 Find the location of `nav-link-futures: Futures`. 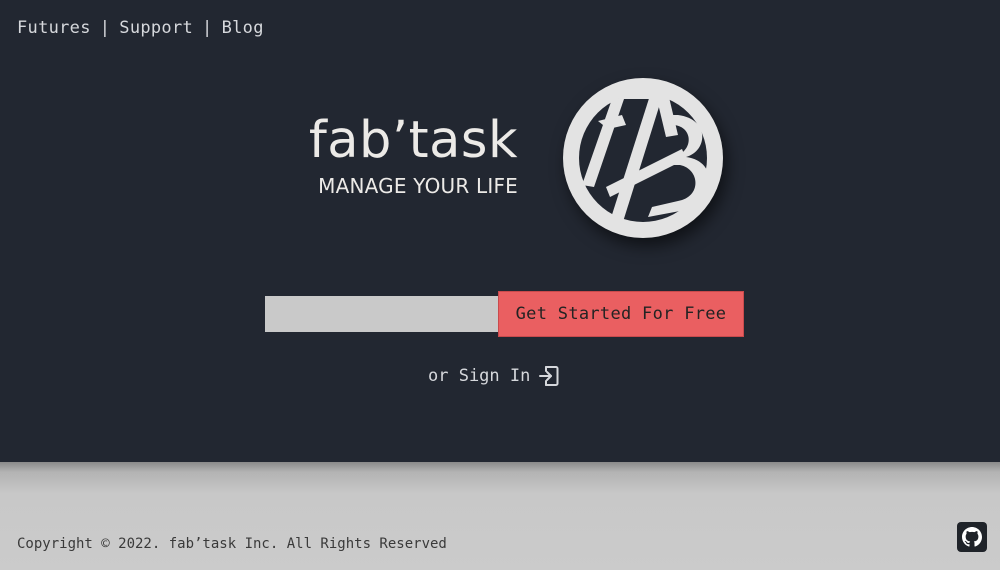

nav-link-futures: Futures is located at coordinates (54, 28).